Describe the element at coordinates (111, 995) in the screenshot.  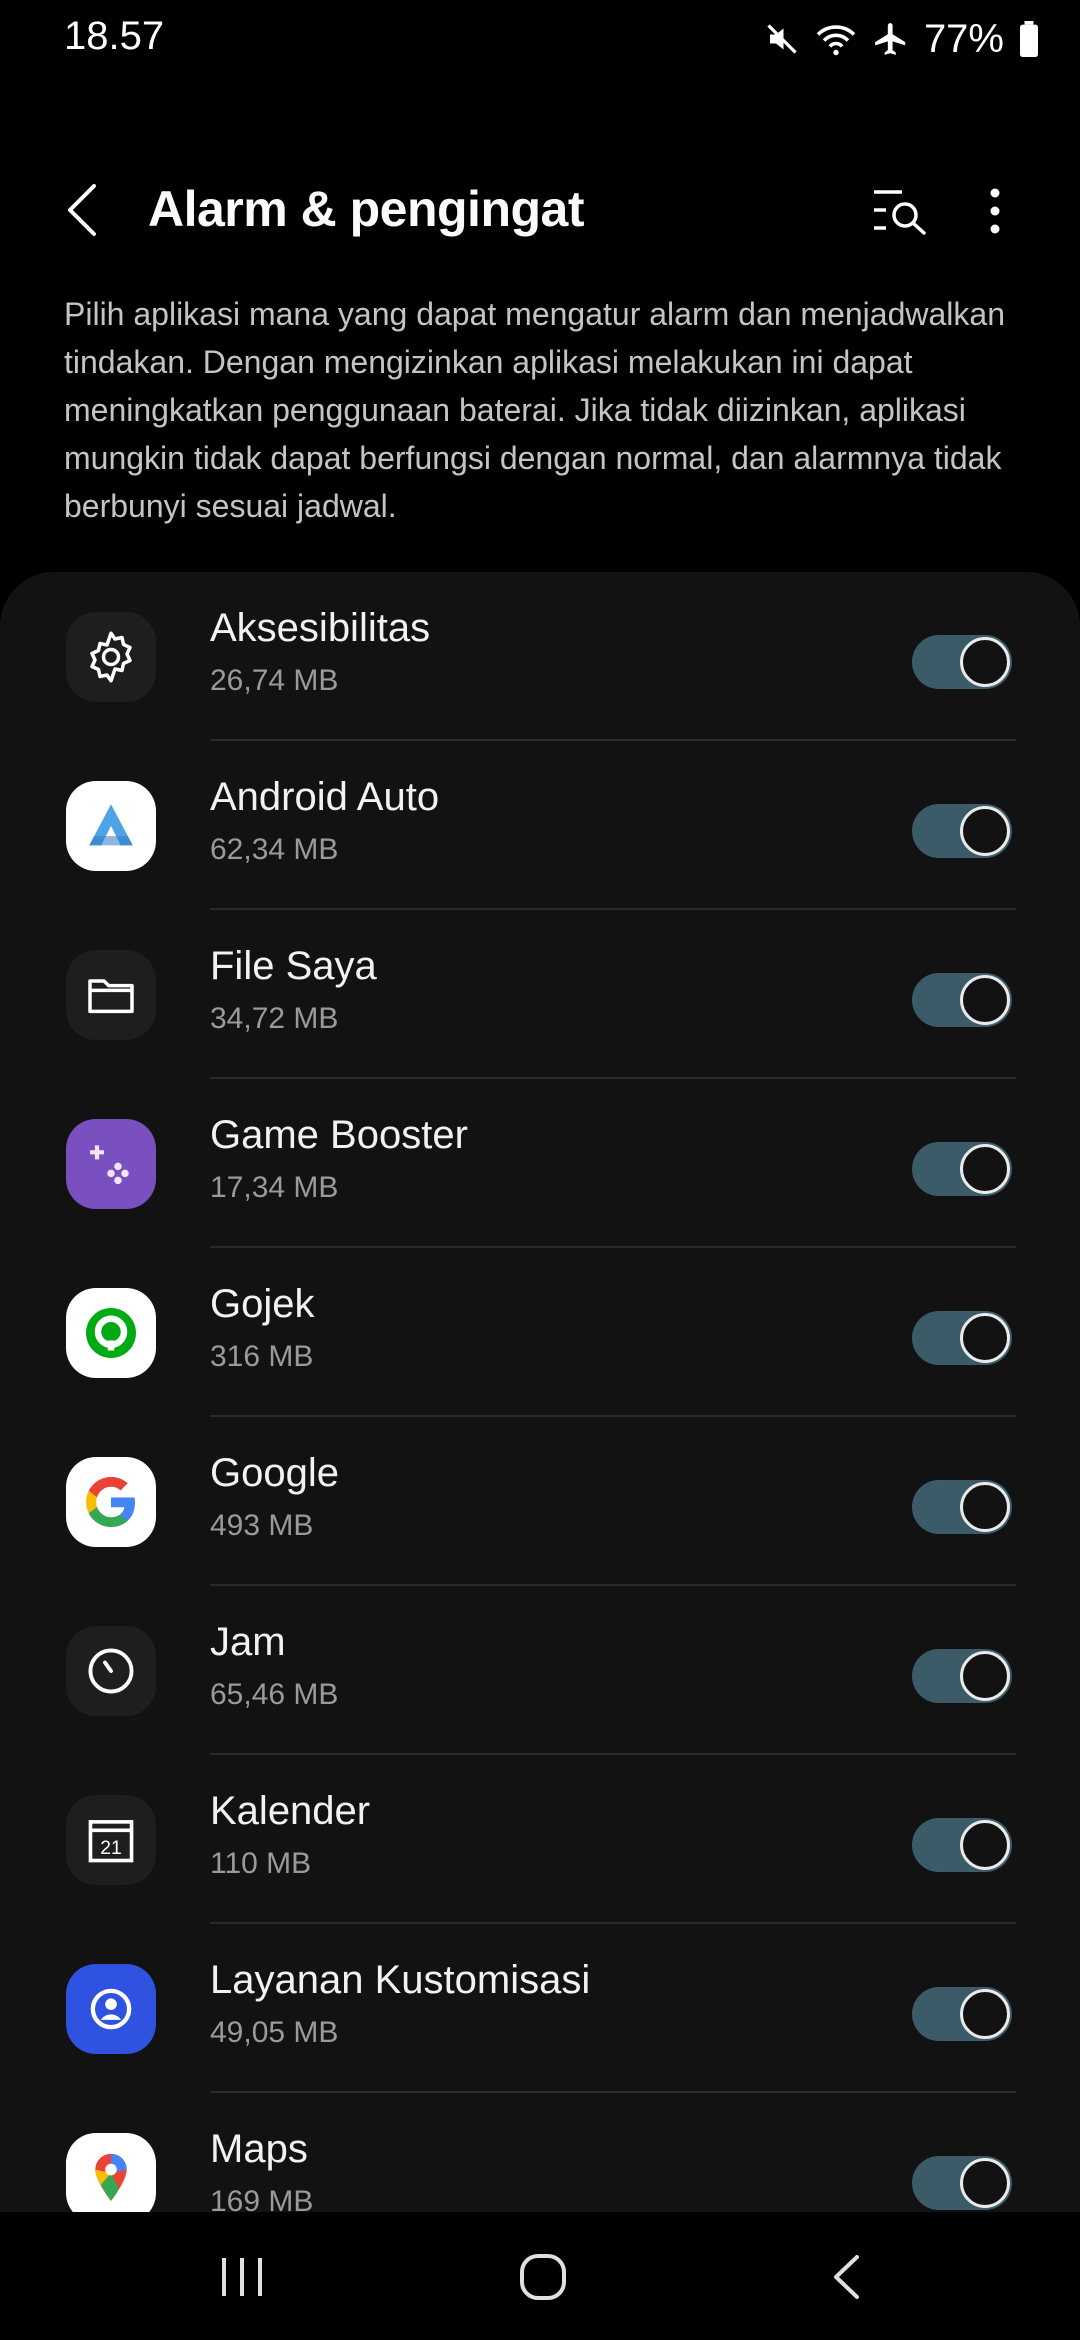
I see `folder-icon` at that location.